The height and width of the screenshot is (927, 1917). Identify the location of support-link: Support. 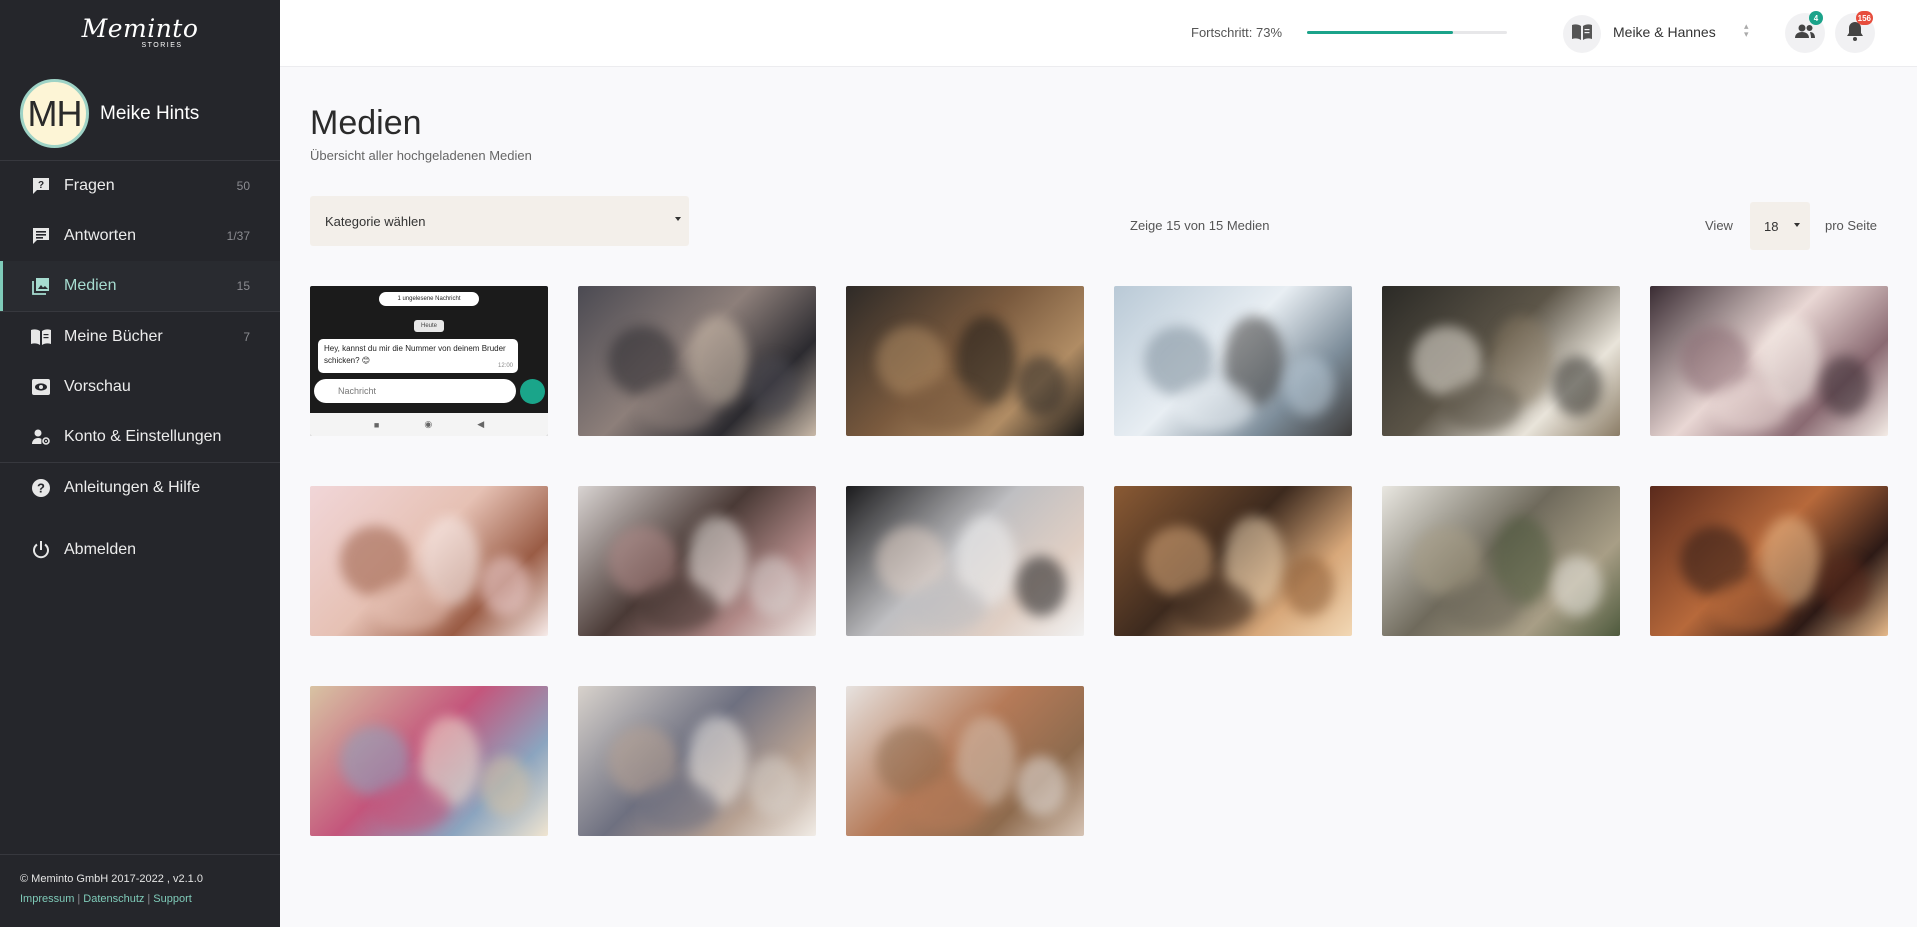
(172, 899).